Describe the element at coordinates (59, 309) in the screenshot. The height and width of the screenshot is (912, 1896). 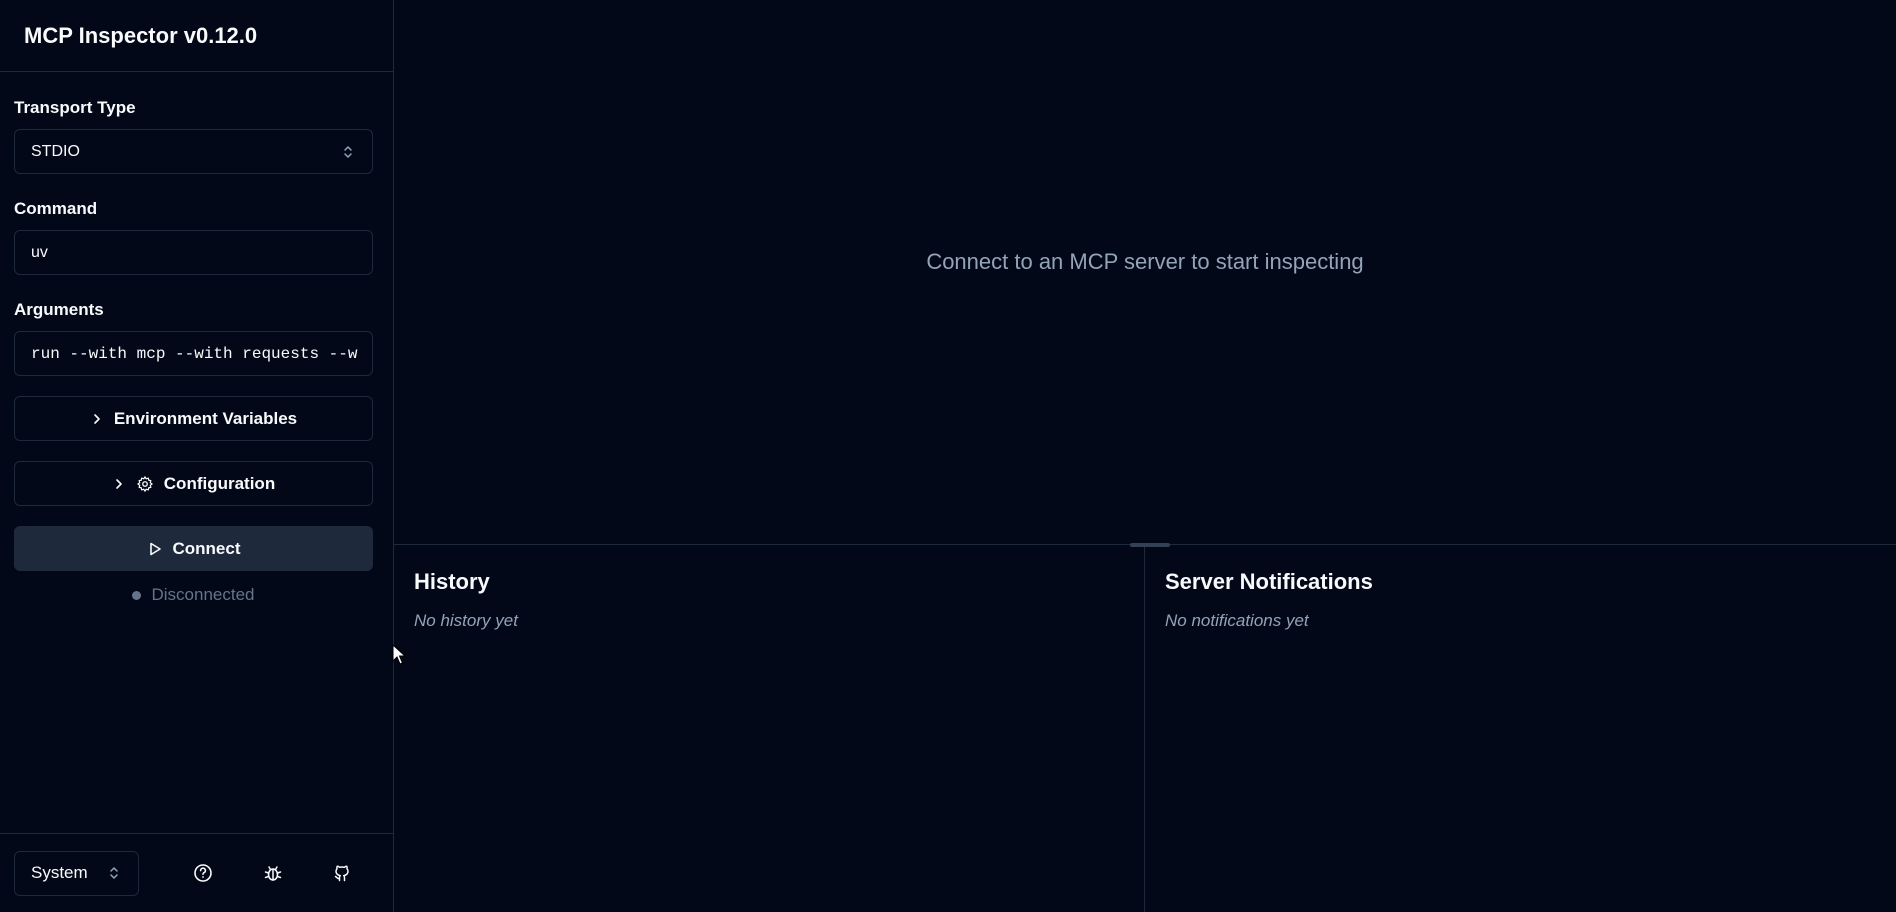
I see `arguments-label: Arguments` at that location.